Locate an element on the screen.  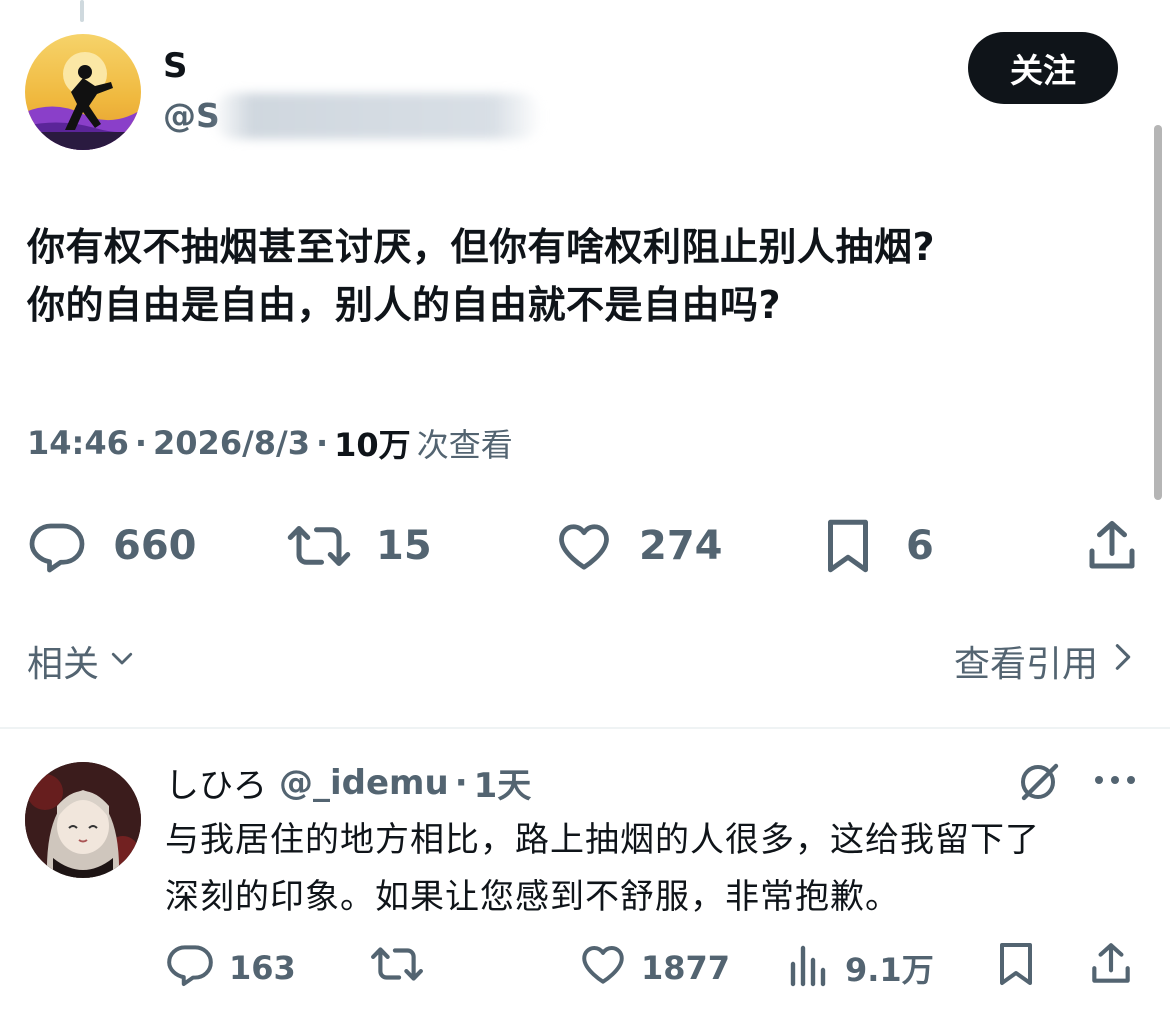
tweet-date: 2026/8/3 is located at coordinates (231, 443).